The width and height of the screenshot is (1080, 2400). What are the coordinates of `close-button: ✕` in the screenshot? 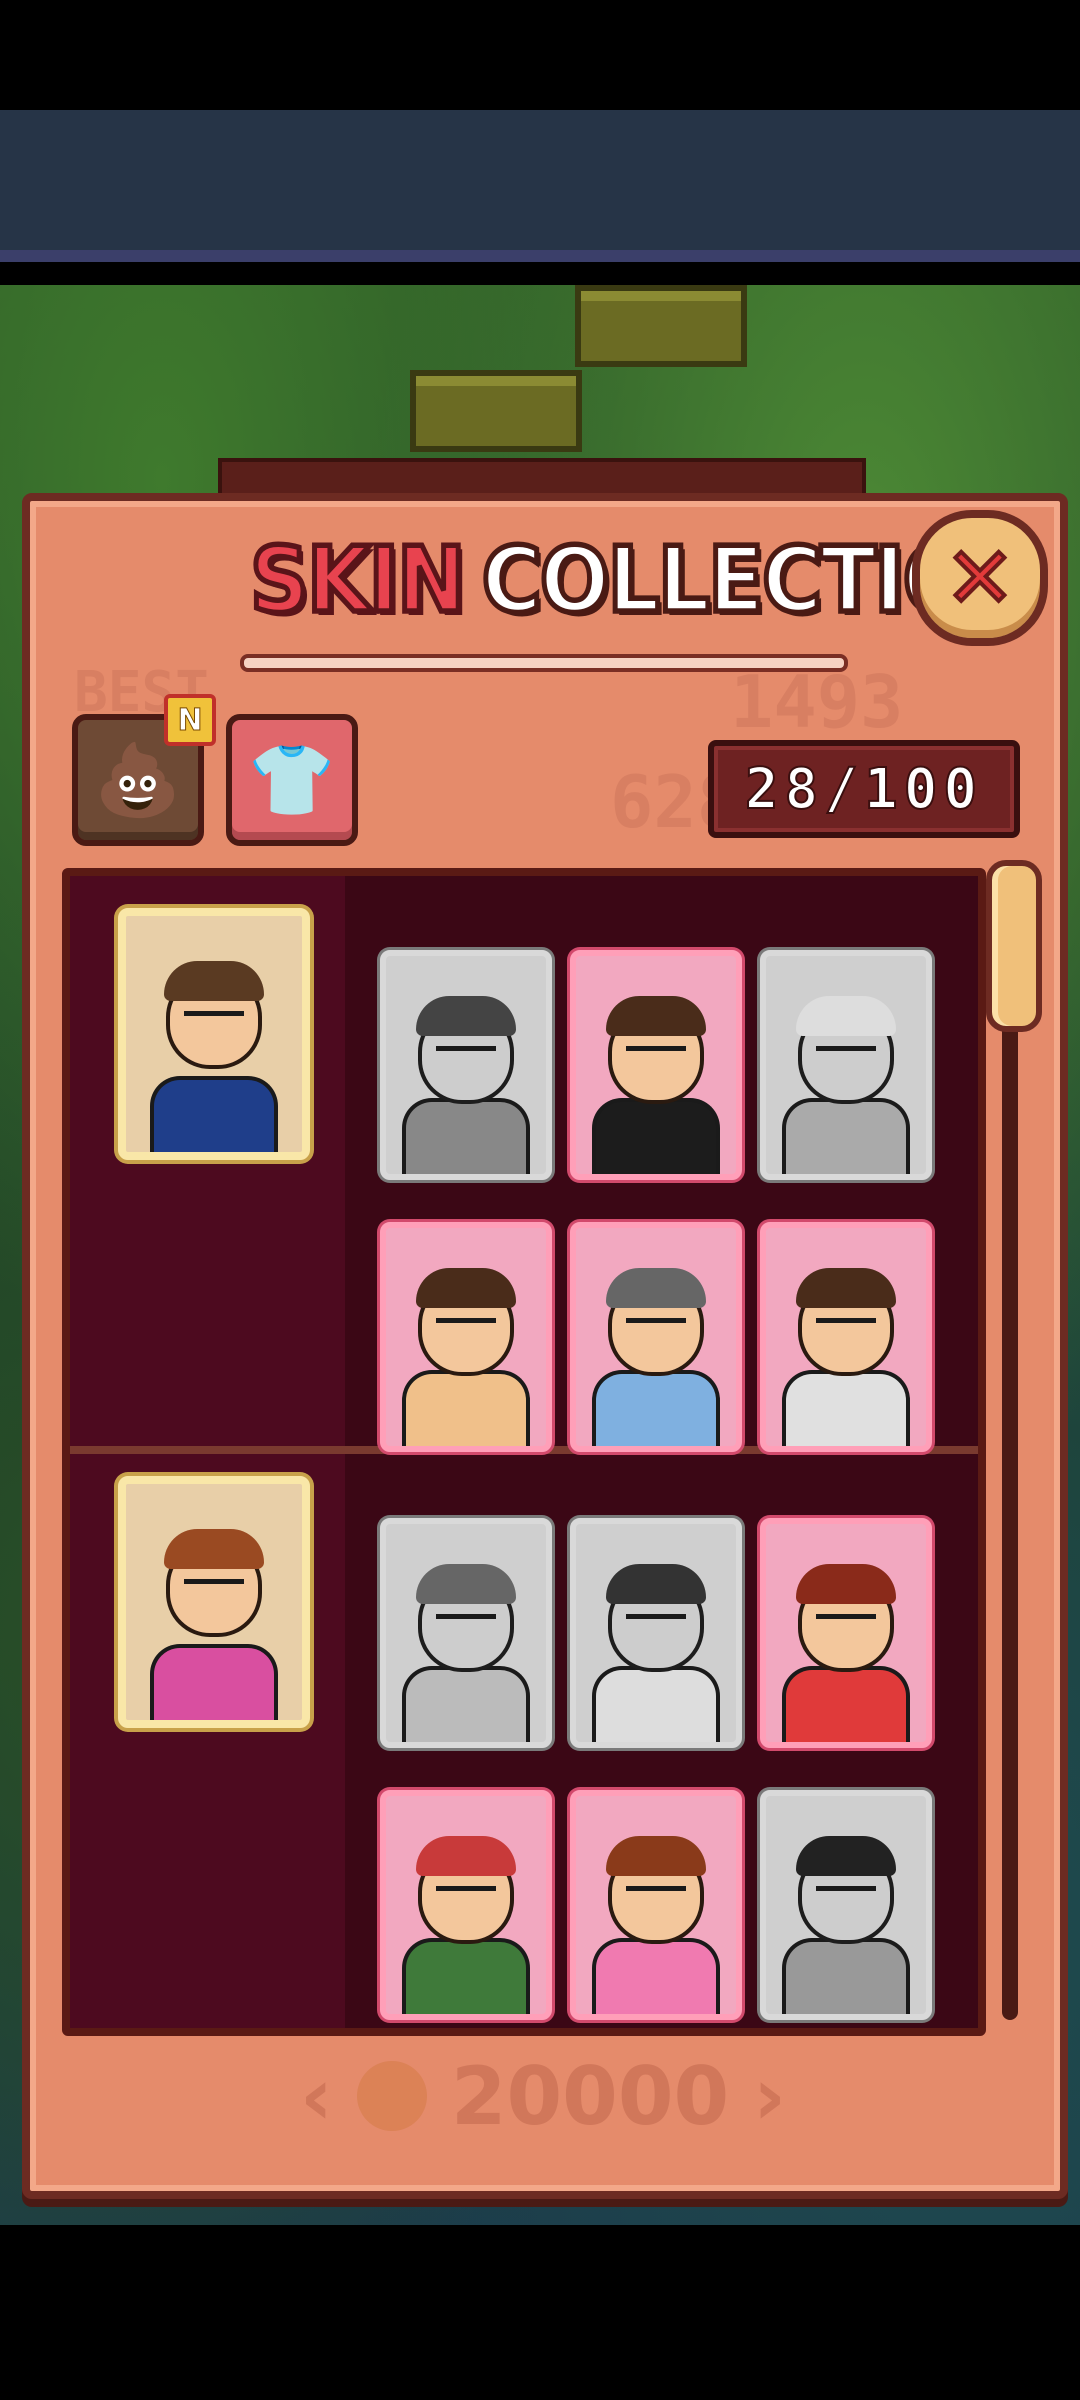 It's located at (980, 578).